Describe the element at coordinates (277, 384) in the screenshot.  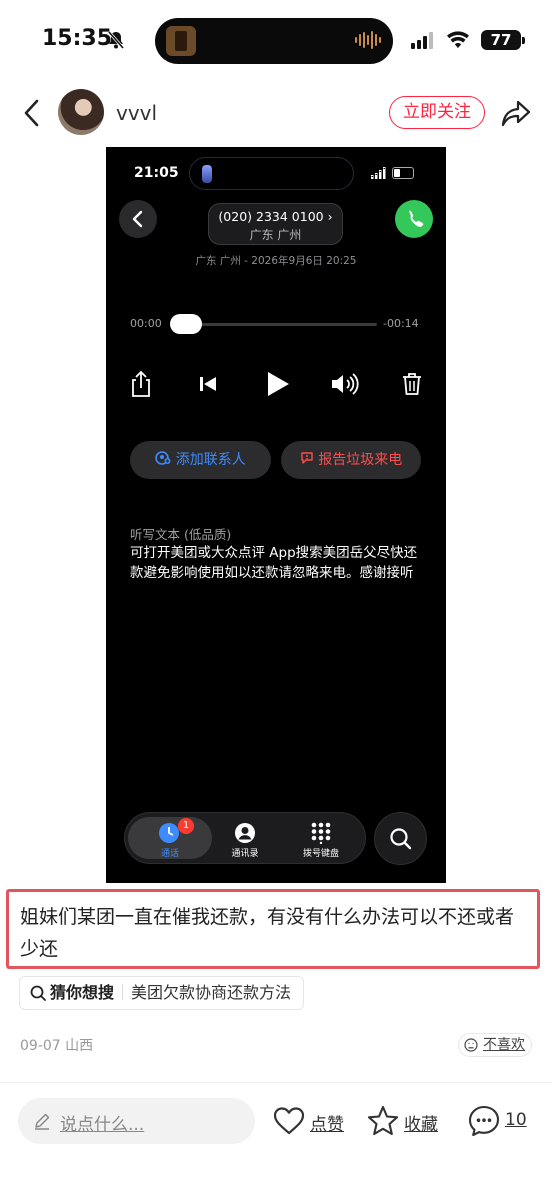
I see `play-icon` at that location.